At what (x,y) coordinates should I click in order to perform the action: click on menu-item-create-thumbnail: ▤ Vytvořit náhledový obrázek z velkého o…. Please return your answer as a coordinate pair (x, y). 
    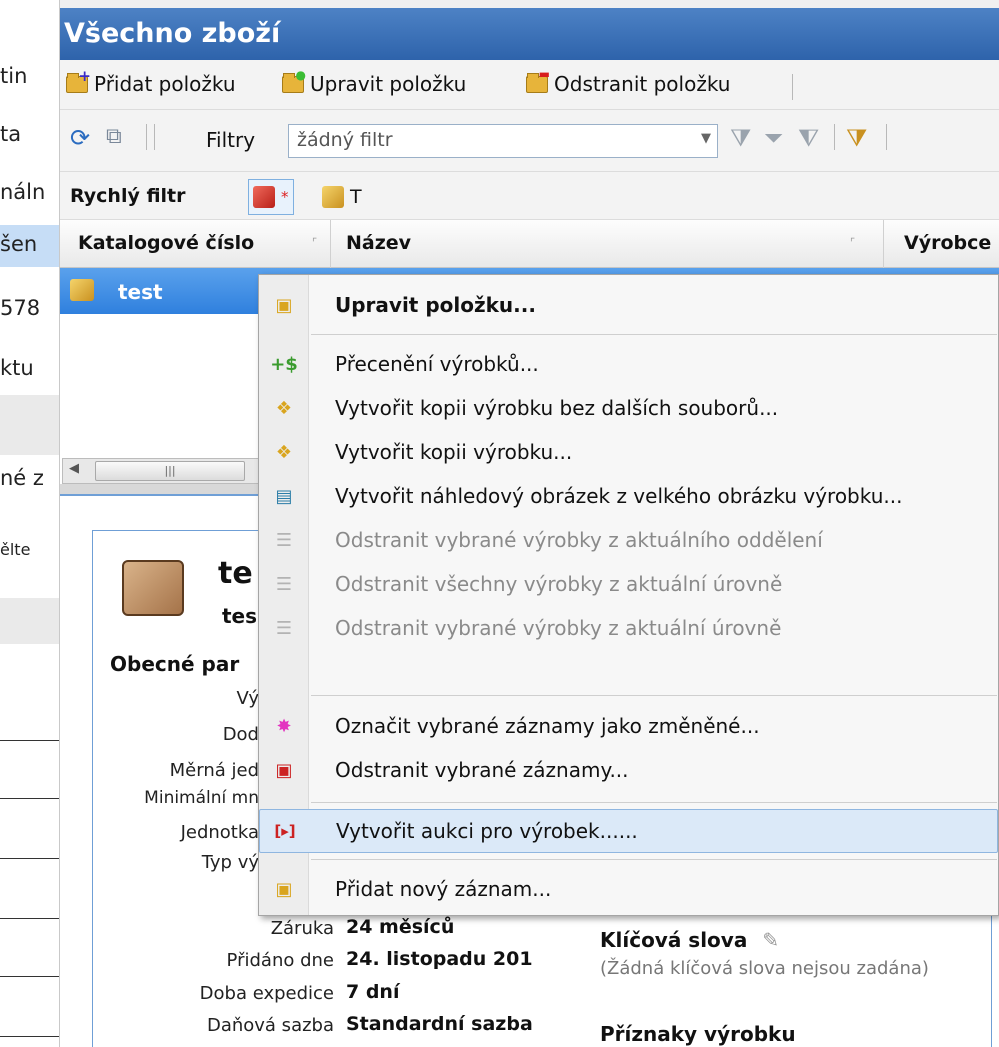
    Looking at the image, I should click on (628, 496).